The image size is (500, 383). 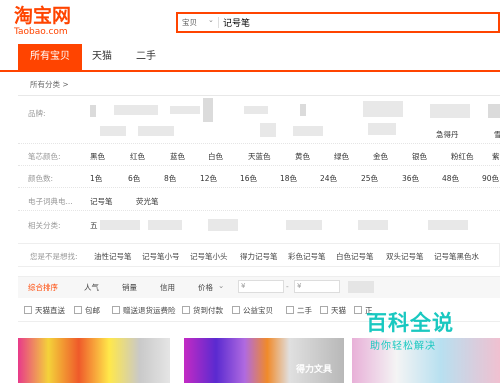 I want to click on filter-option: 6色, so click(x=134, y=178).